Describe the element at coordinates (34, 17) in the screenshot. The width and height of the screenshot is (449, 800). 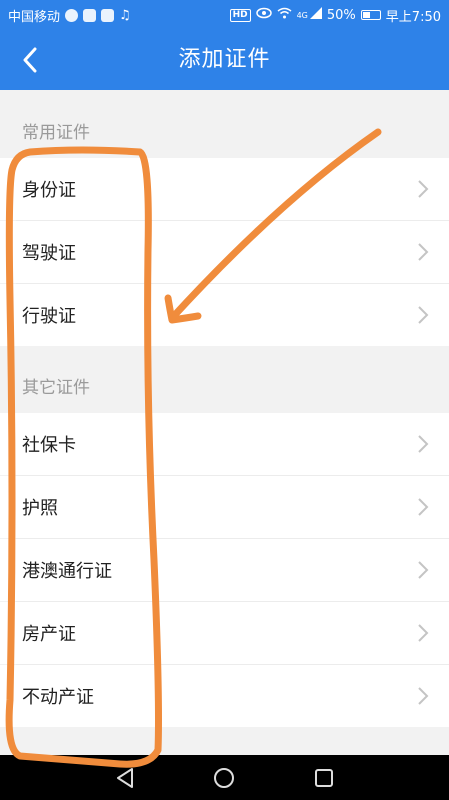
I see `carrier-label: 中国移动` at that location.